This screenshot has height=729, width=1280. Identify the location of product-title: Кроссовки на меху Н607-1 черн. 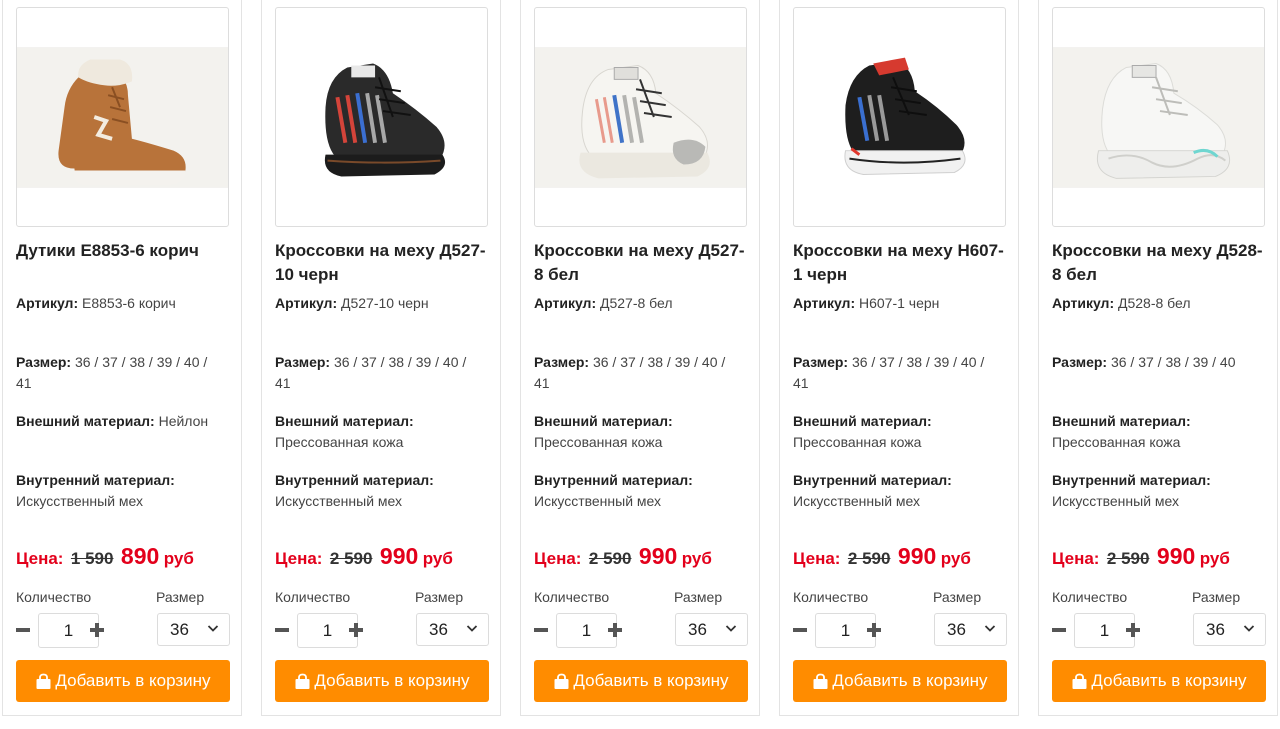
(902, 263).